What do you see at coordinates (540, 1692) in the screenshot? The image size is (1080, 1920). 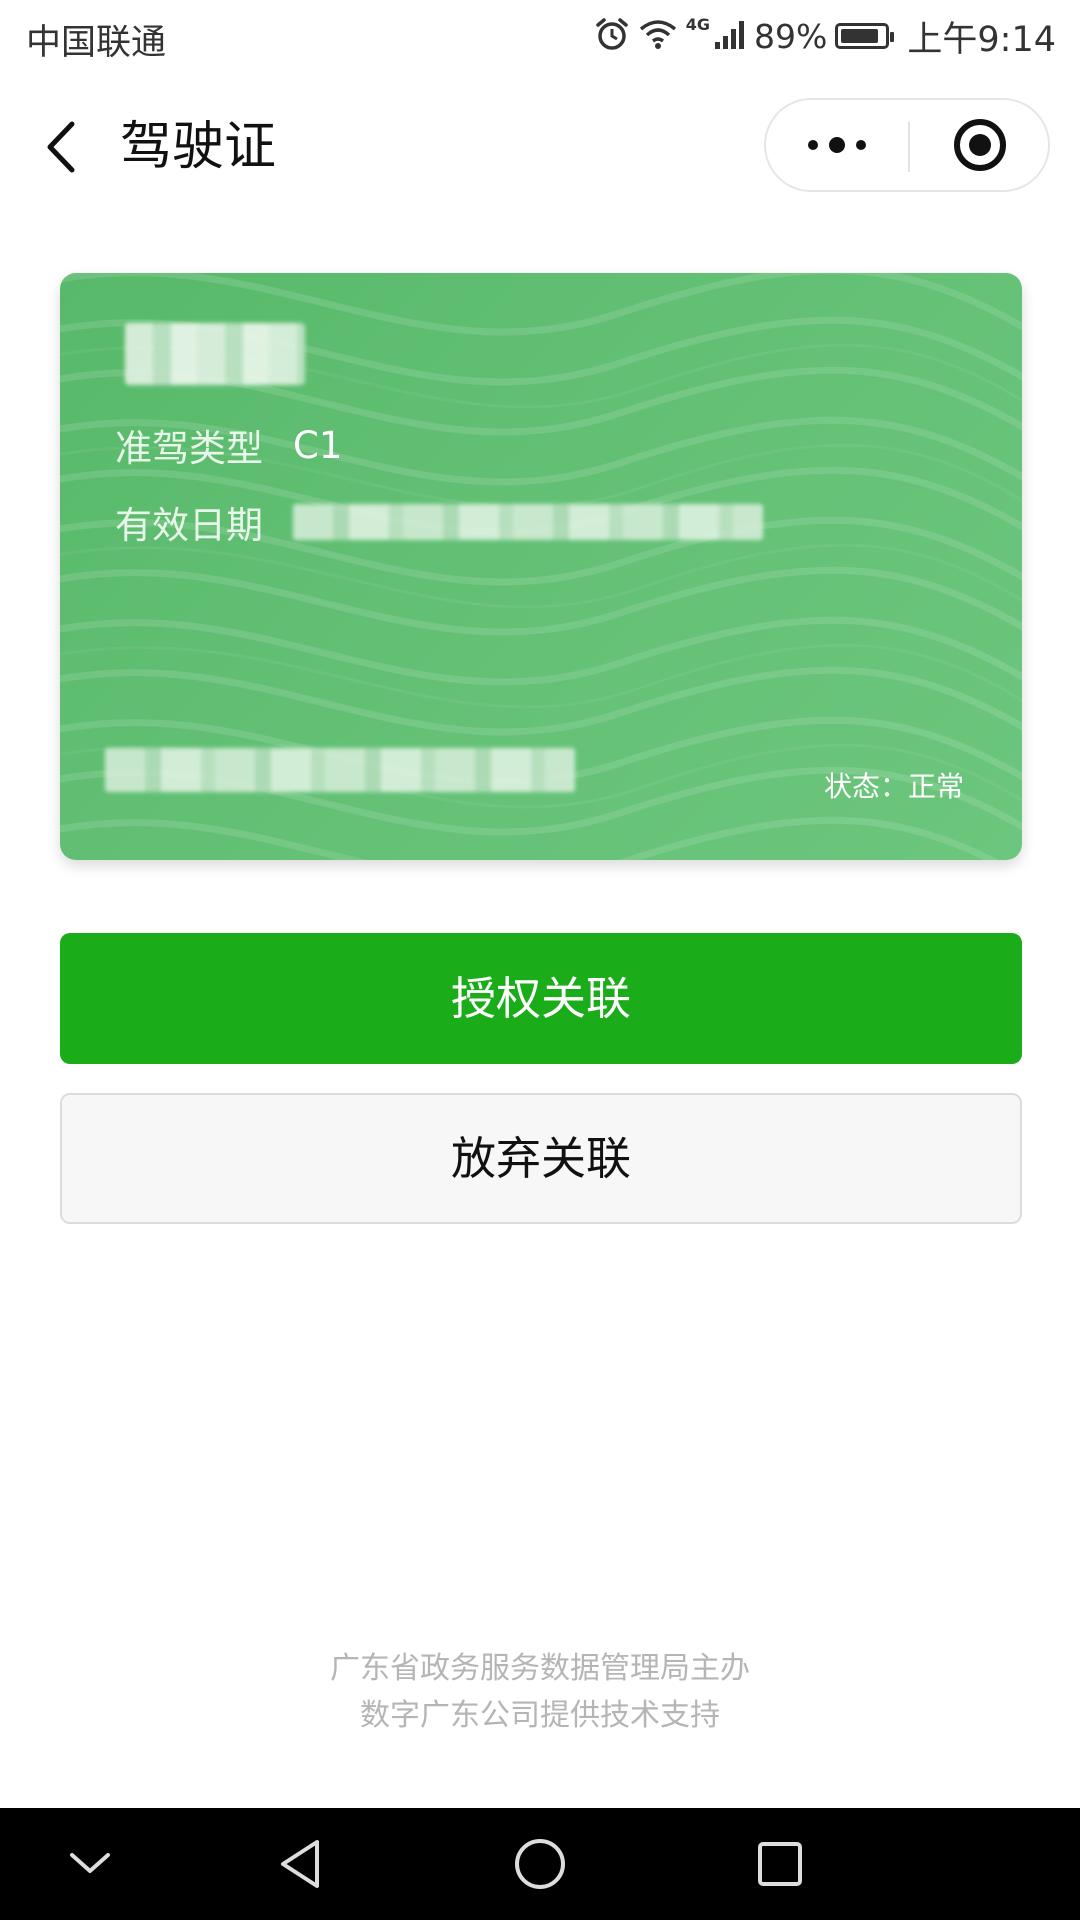 I see `footer: 广东省政务服务数据管理局主办 数字广东公司提供技术支持` at bounding box center [540, 1692].